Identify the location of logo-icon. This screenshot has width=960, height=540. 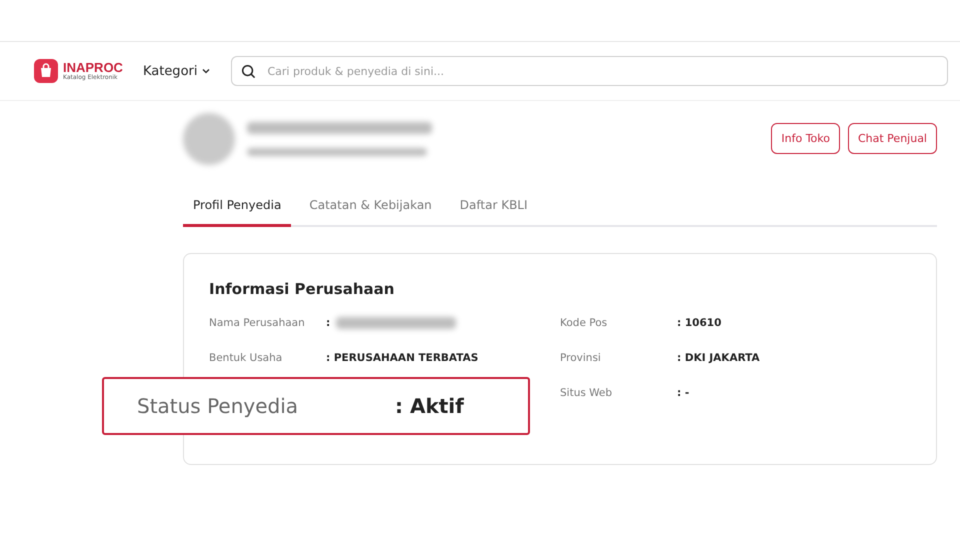
(46, 71).